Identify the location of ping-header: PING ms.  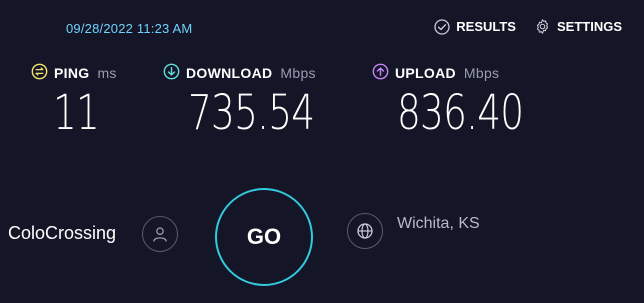
(74, 73).